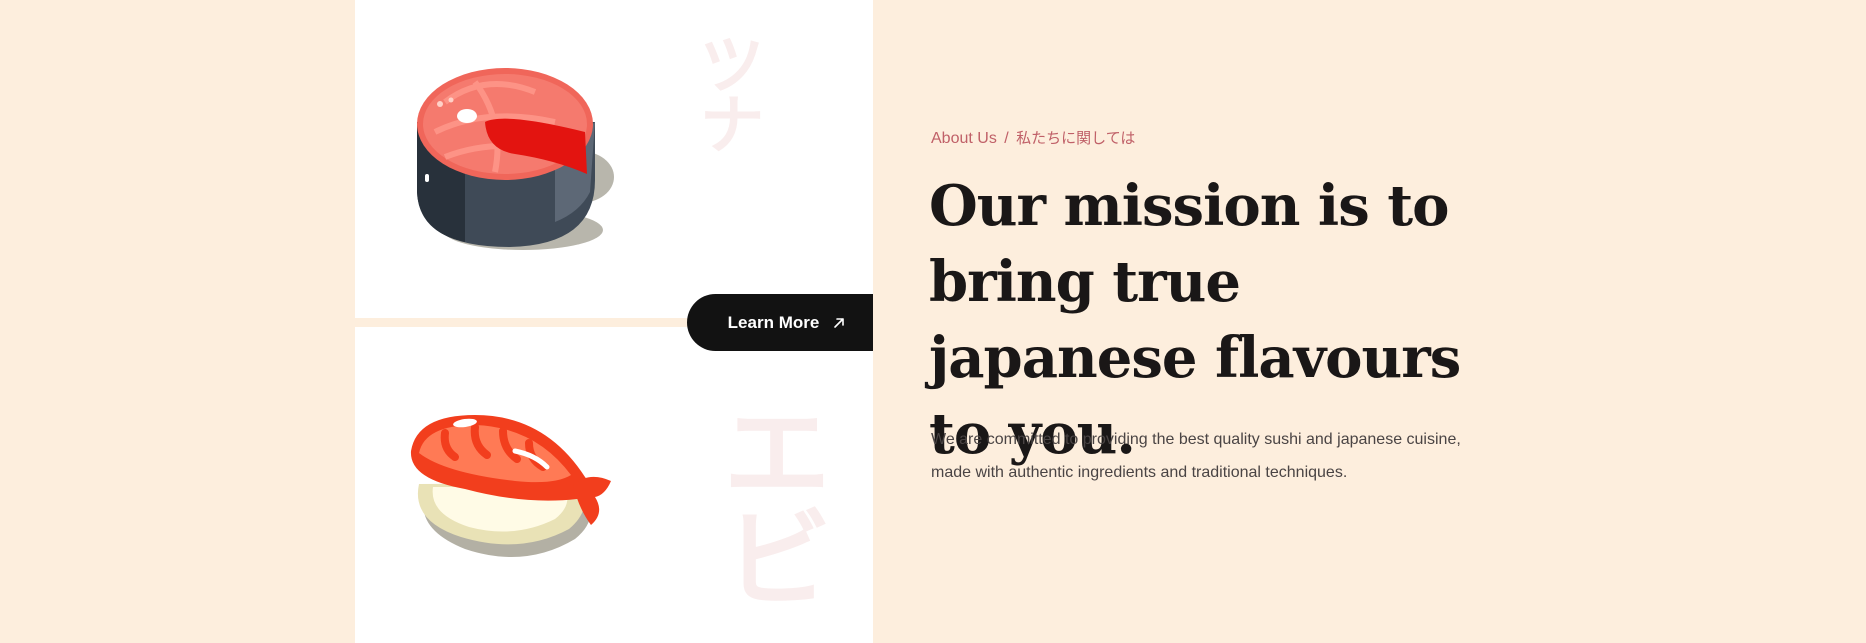 This screenshot has width=1866, height=643. Describe the element at coordinates (1076, 138) in the screenshot. I see `about-us-jp-label: 私たちに関しては` at that location.